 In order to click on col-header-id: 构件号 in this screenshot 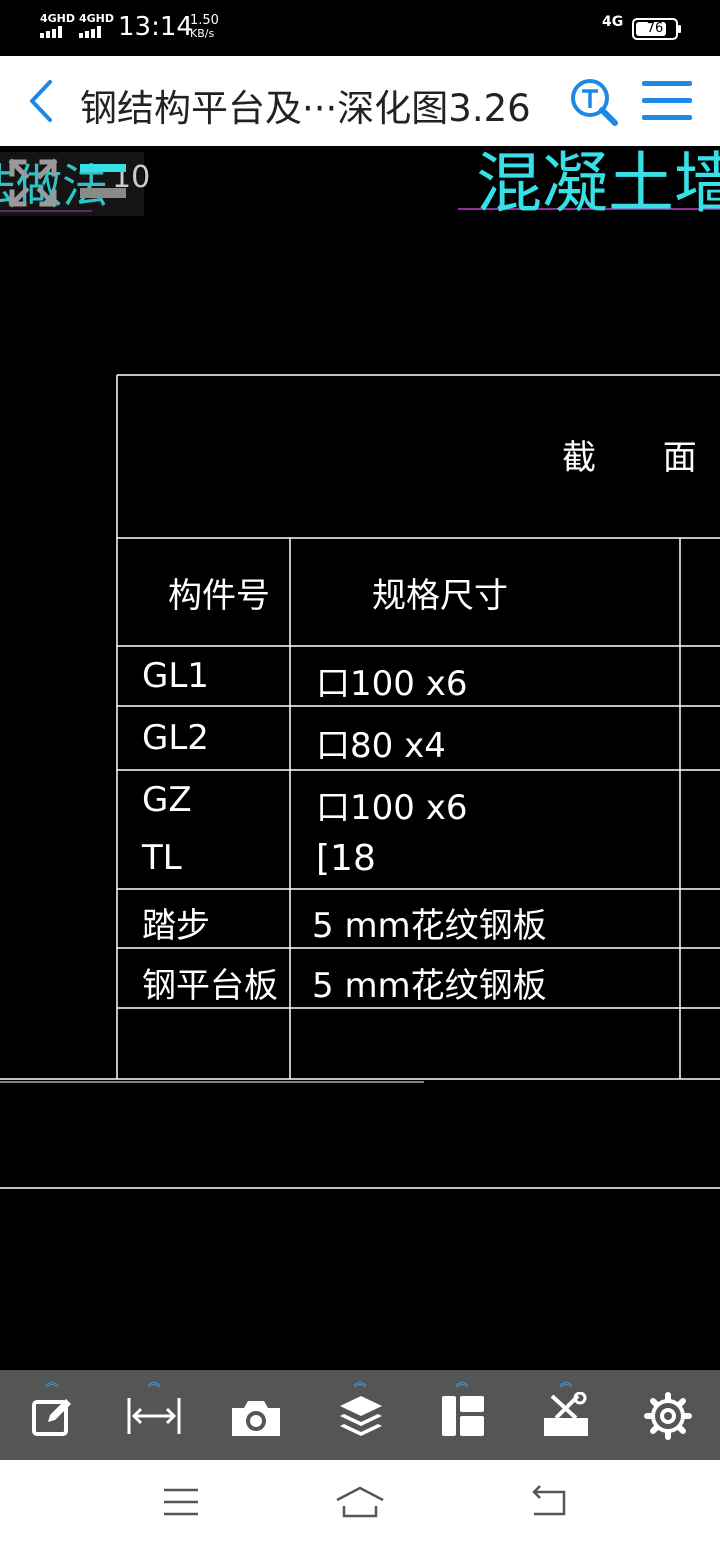, I will do `click(219, 596)`.